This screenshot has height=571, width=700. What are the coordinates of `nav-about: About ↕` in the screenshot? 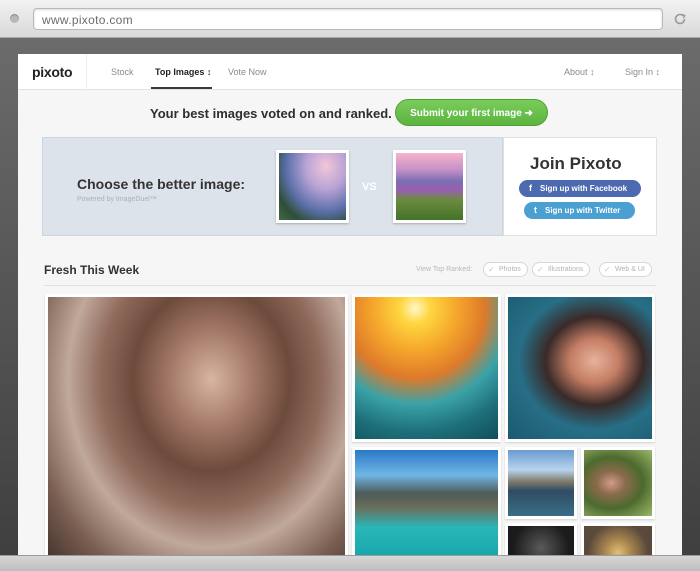 It's located at (579, 72).